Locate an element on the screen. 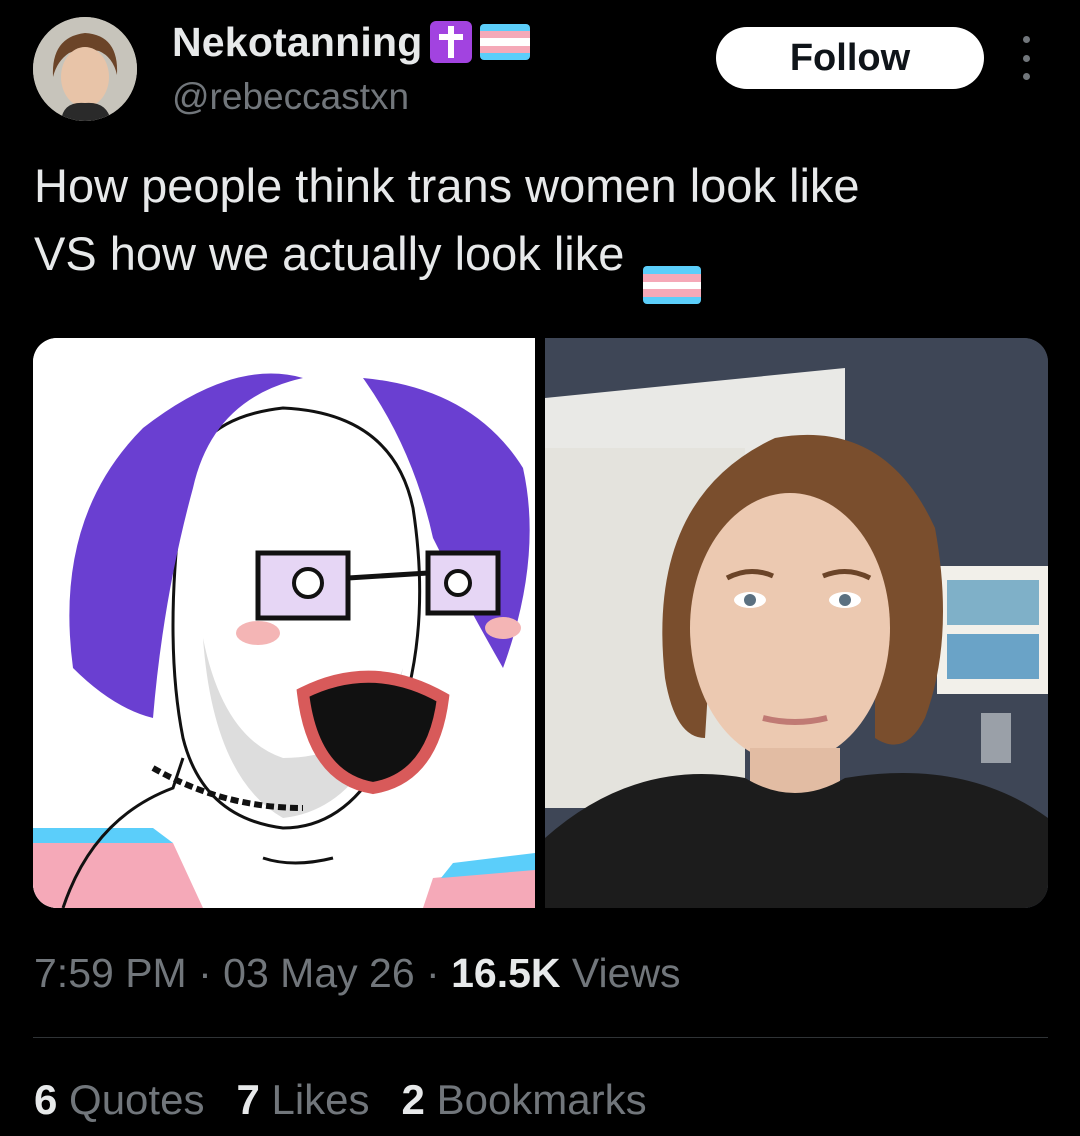 The height and width of the screenshot is (1136, 1080). stat-quotes: 6 Quotes is located at coordinates (119, 1100).